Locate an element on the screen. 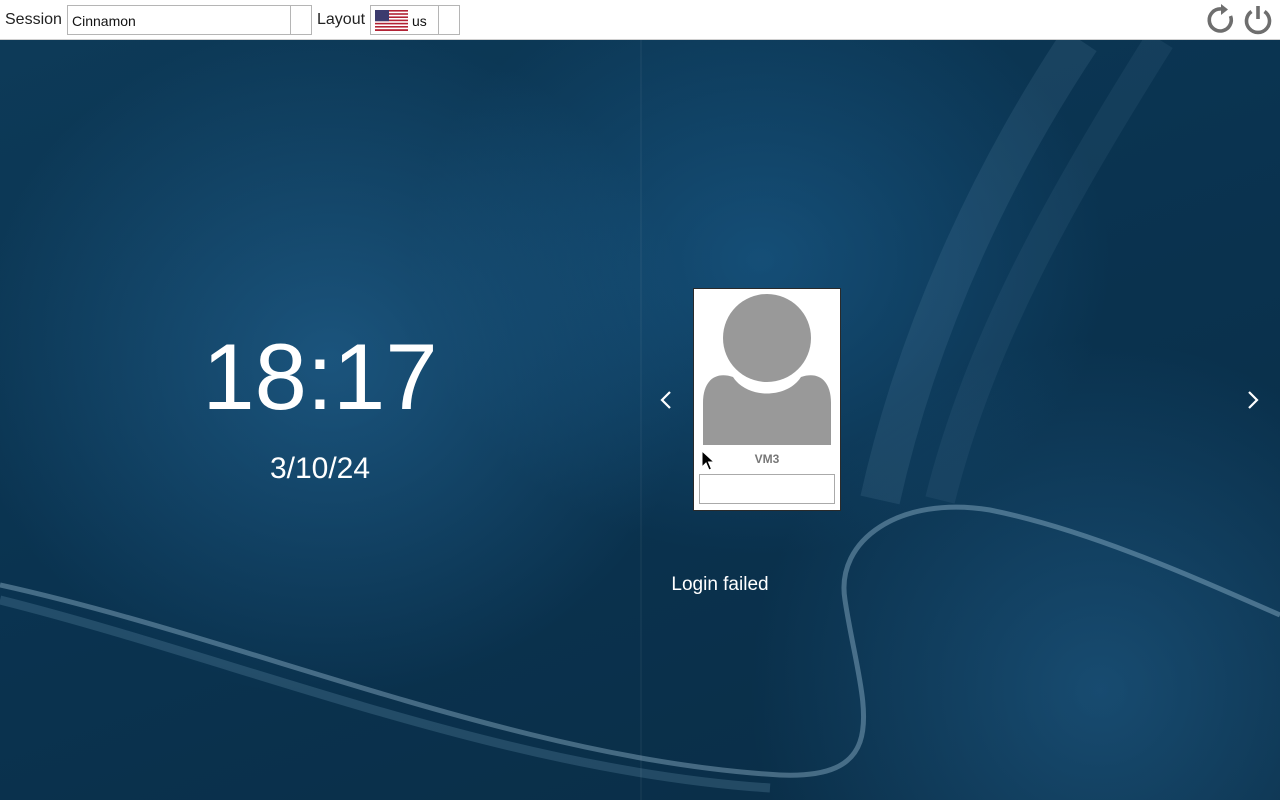 Image resolution: width=1280 pixels, height=800 pixels. session-value: Cinnamon is located at coordinates (104, 21).